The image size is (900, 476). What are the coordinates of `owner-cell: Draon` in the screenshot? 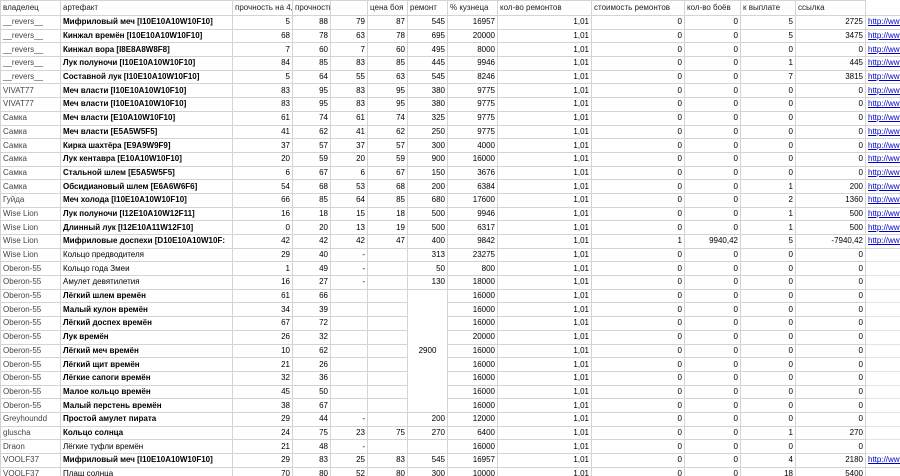 It's located at (30, 446).